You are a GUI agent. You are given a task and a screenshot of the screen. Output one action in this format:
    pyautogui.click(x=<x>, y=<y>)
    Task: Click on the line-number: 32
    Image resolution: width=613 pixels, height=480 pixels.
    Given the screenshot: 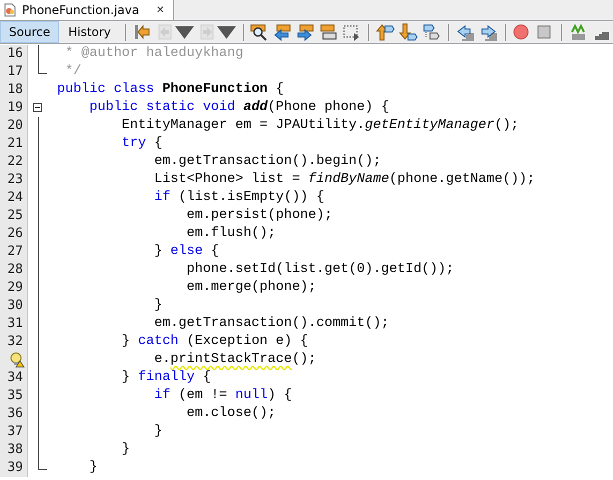 What is the action you would take?
    pyautogui.click(x=15, y=341)
    